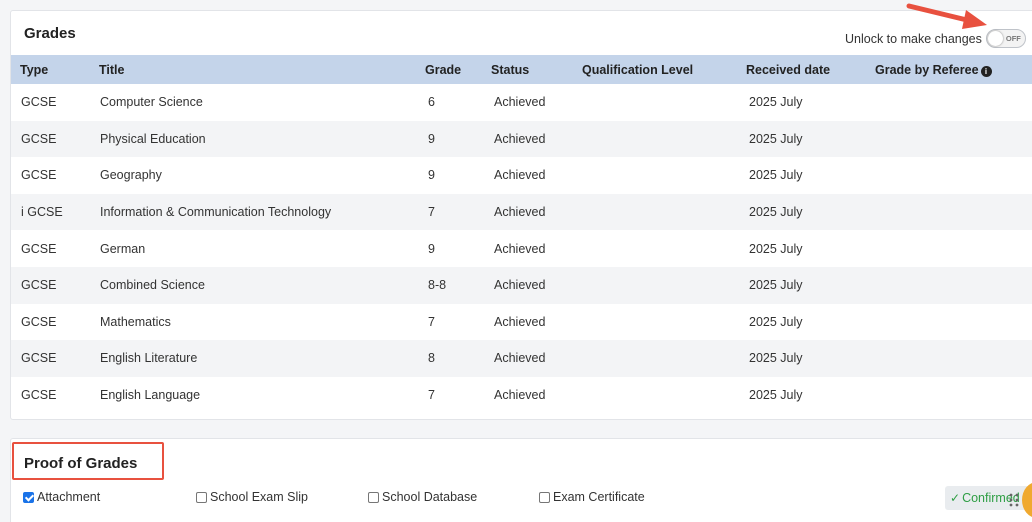 The height and width of the screenshot is (522, 1032). What do you see at coordinates (262, 212) in the screenshot?
I see `cell-title: Information & Communication Technology` at bounding box center [262, 212].